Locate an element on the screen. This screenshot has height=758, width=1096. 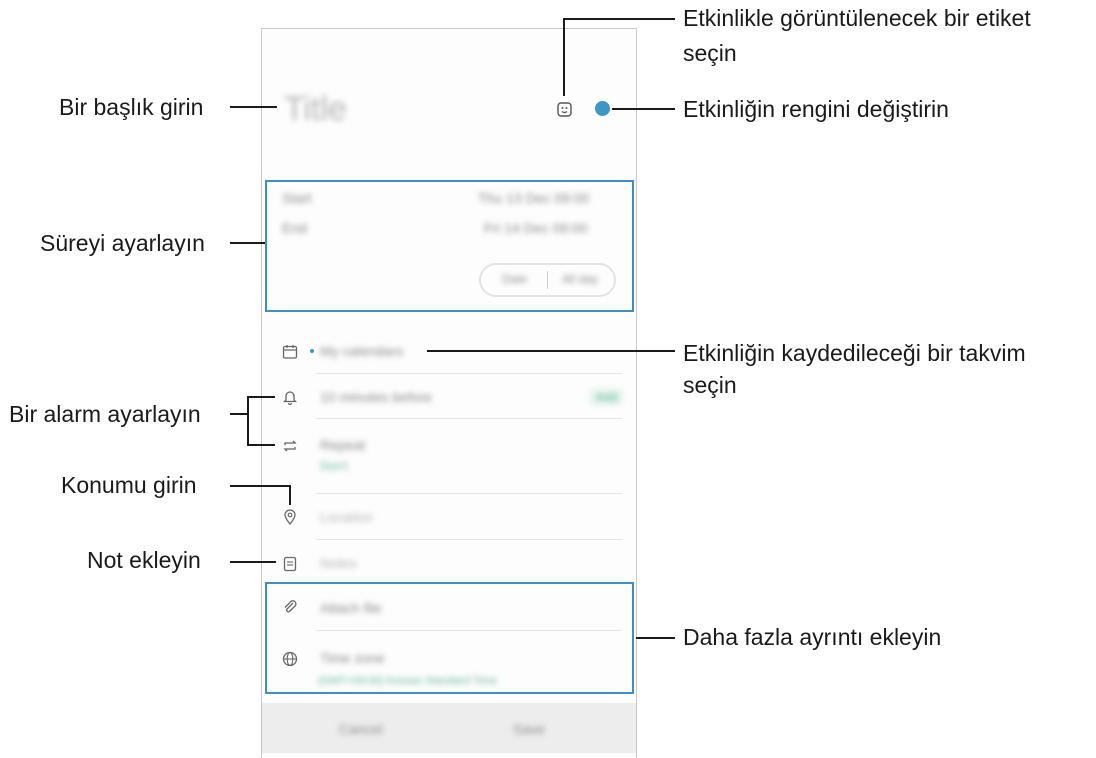
callout-alarm: Bir alarm ayarlayın is located at coordinates (105, 414).